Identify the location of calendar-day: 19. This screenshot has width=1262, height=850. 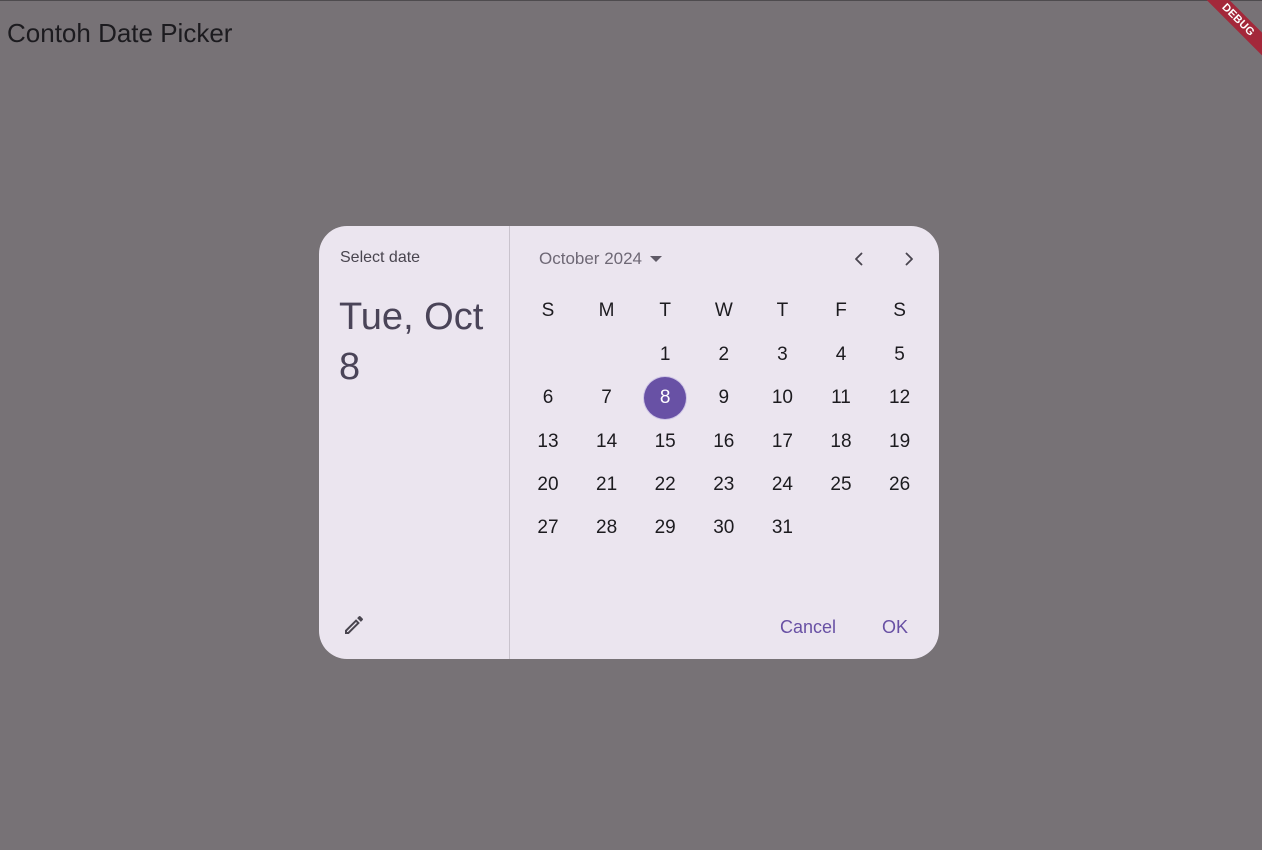
(900, 442).